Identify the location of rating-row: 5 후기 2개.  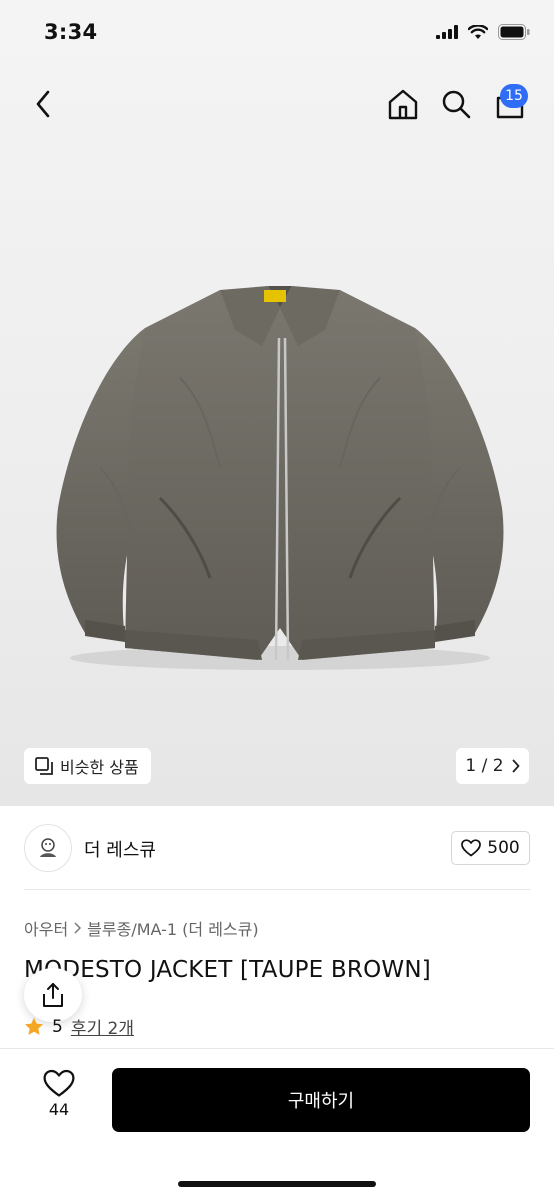
(79, 1026).